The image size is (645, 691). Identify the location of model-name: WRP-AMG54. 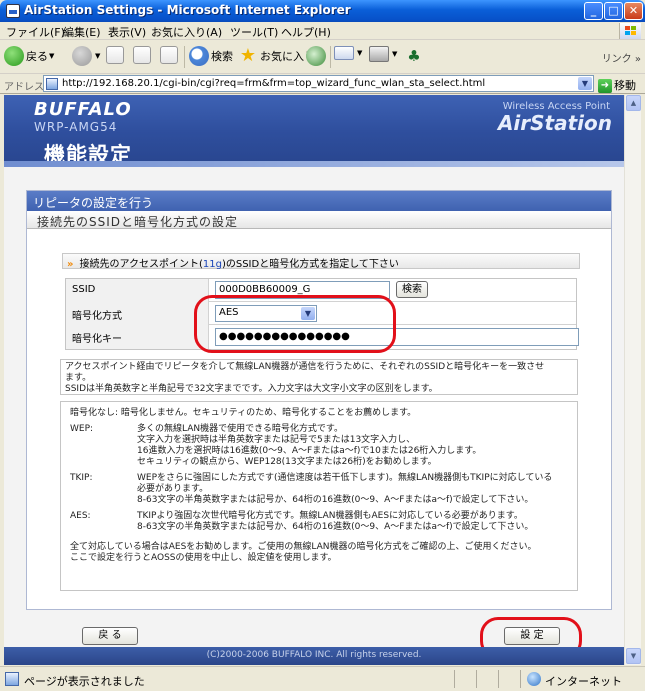
(76, 127).